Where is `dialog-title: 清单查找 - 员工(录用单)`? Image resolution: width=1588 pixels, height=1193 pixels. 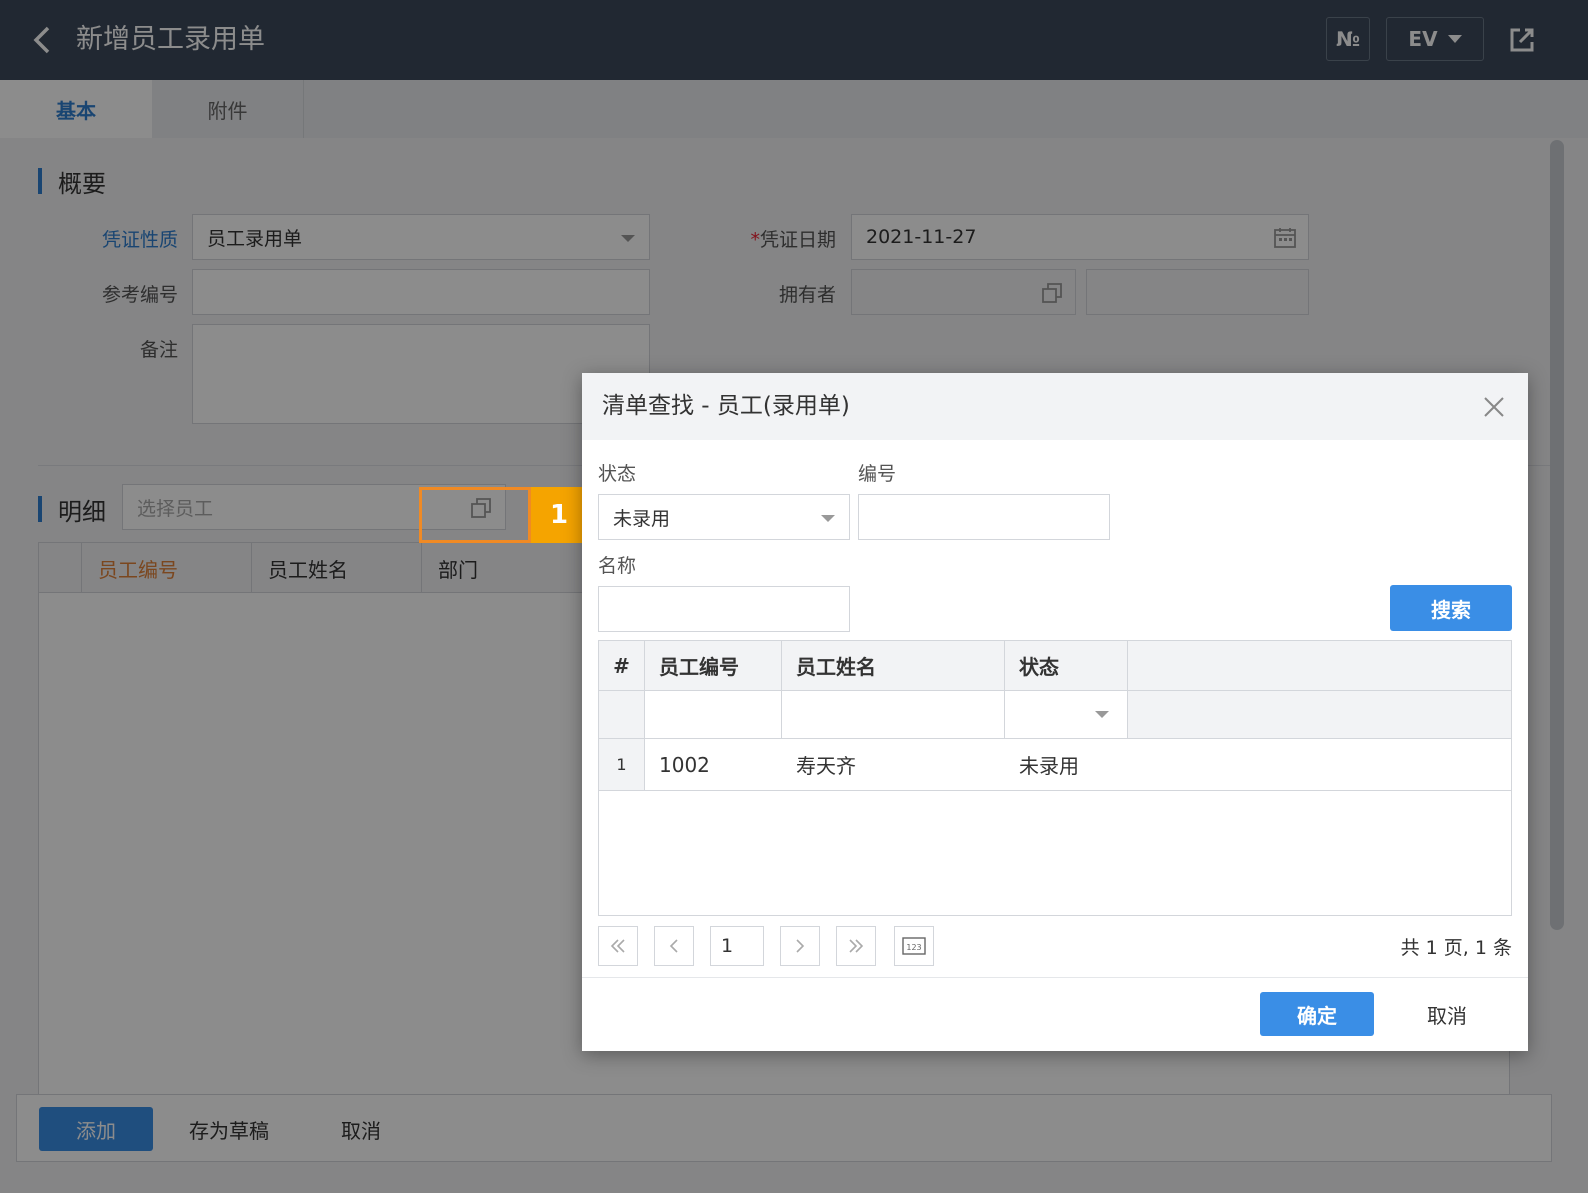 dialog-title: 清单查找 - 员工(录用单) is located at coordinates (726, 406).